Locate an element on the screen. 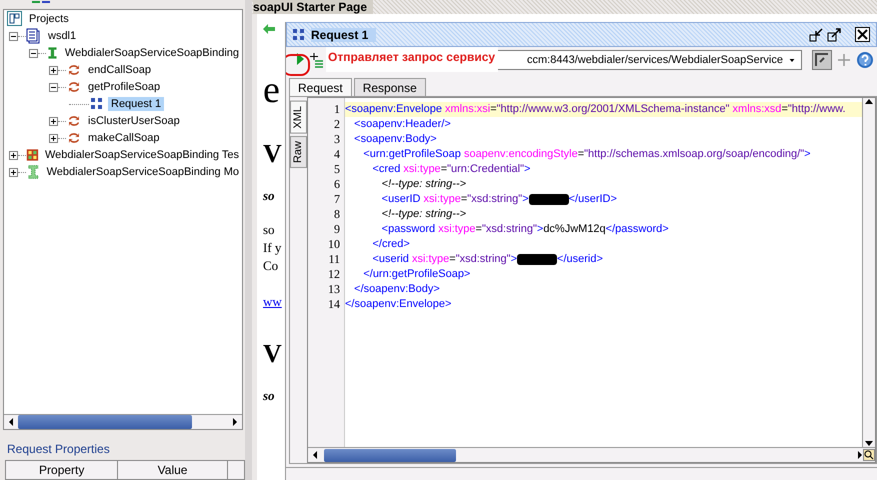 The image size is (877, 480). code-line: <urn:getProfileSoap soapenv:encodingStyle="http://schemas.xmlsoap.org/soap/encoding/"> is located at coordinates (587, 154).